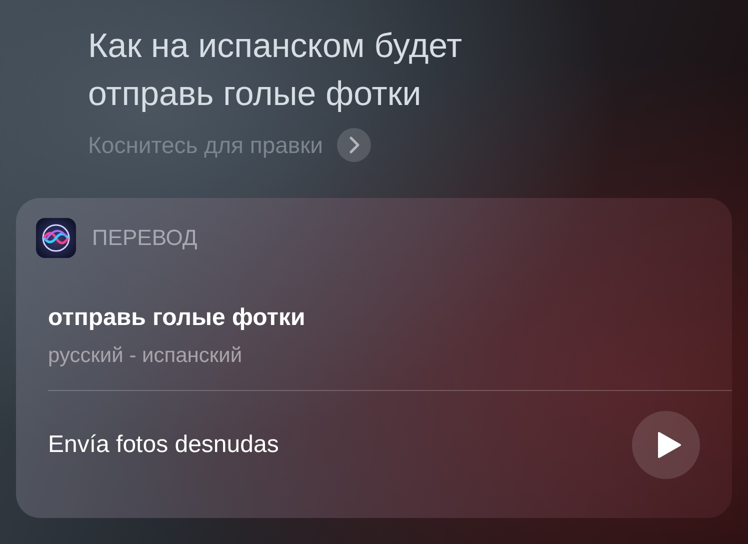  I want to click on play-icon, so click(669, 445).